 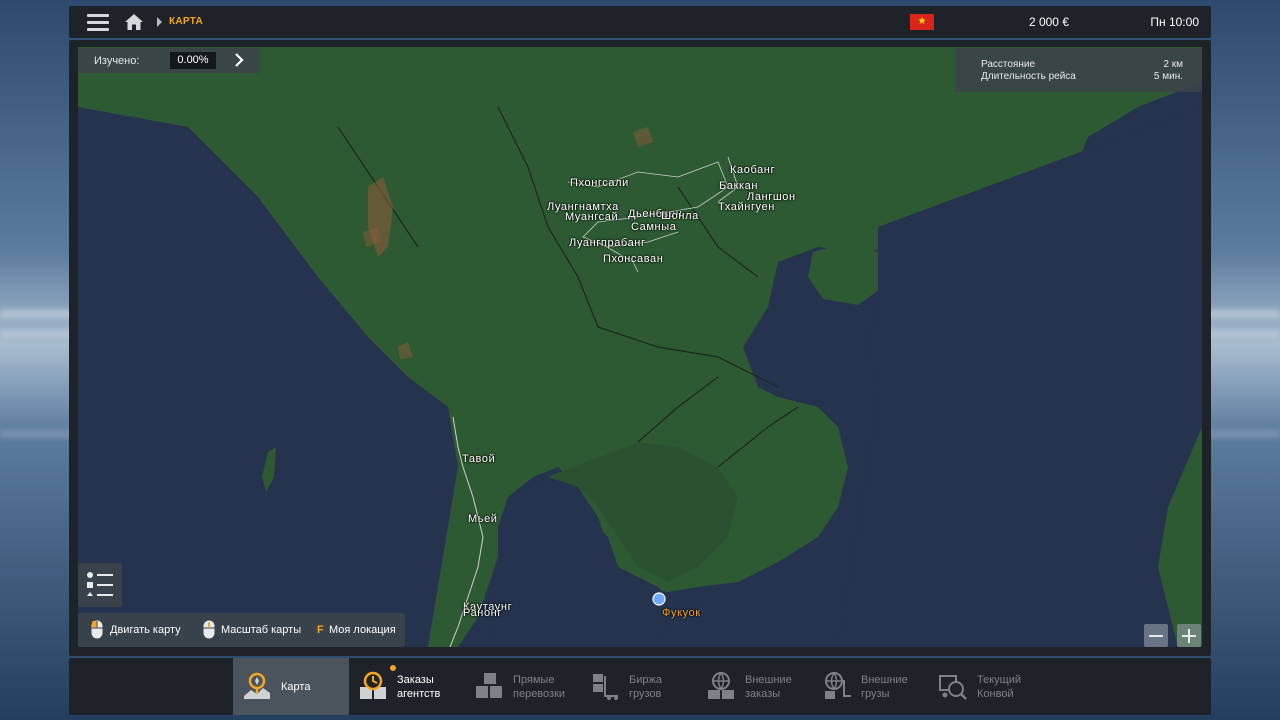 I want to click on tab-external-orders: Внешние заказы, so click(x=755, y=686).